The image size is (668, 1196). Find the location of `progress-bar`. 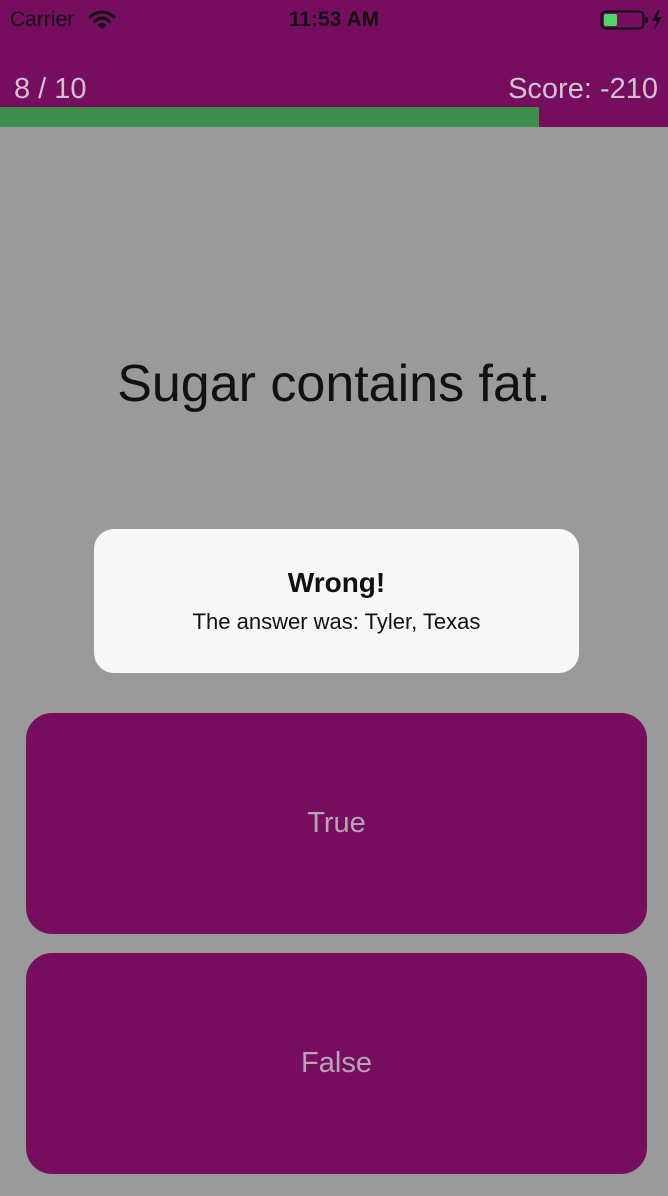

progress-bar is located at coordinates (334, 117).